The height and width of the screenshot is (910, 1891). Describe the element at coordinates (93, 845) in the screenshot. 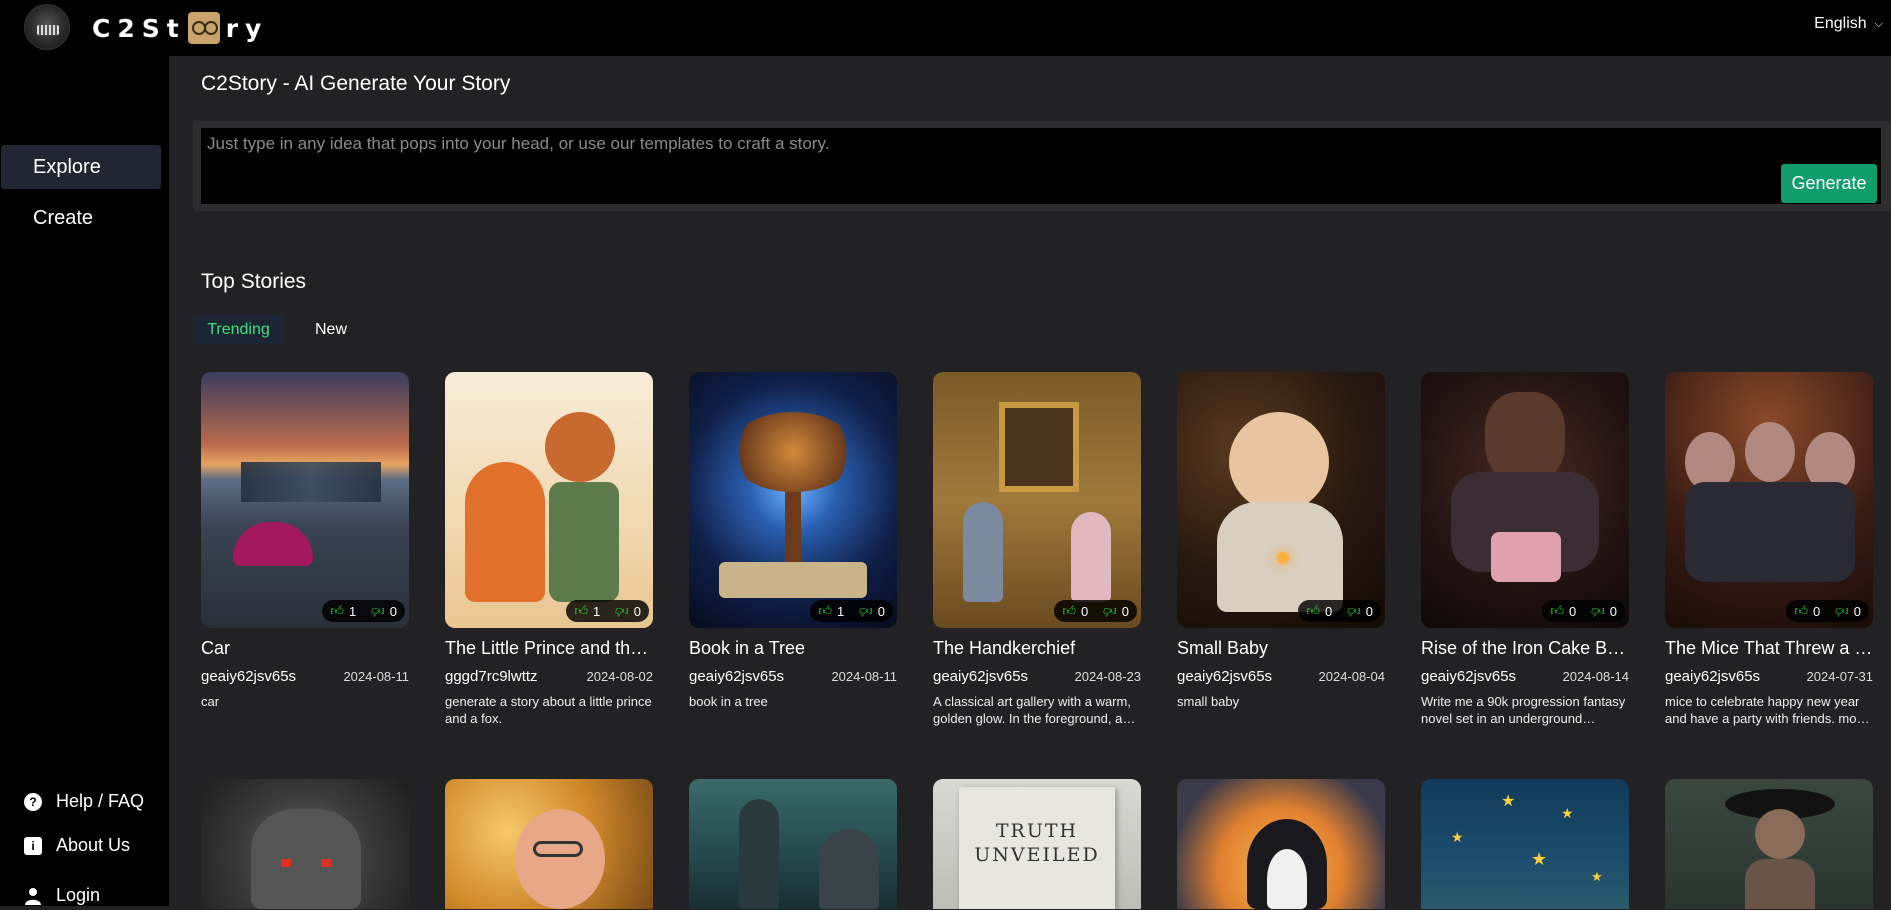

I see `about-us-label: About Us` at that location.